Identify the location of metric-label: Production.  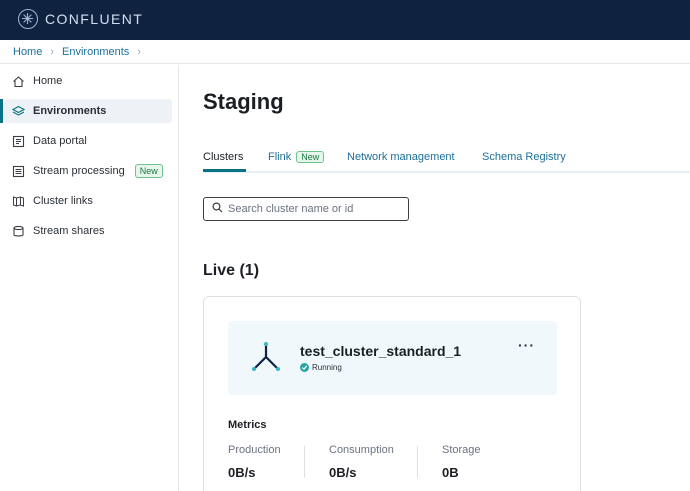
(254, 450).